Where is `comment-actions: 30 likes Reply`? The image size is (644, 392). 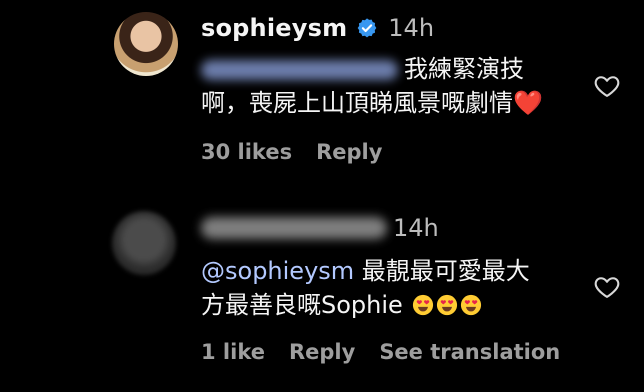
comment-actions: 30 likes Reply is located at coordinates (303, 152).